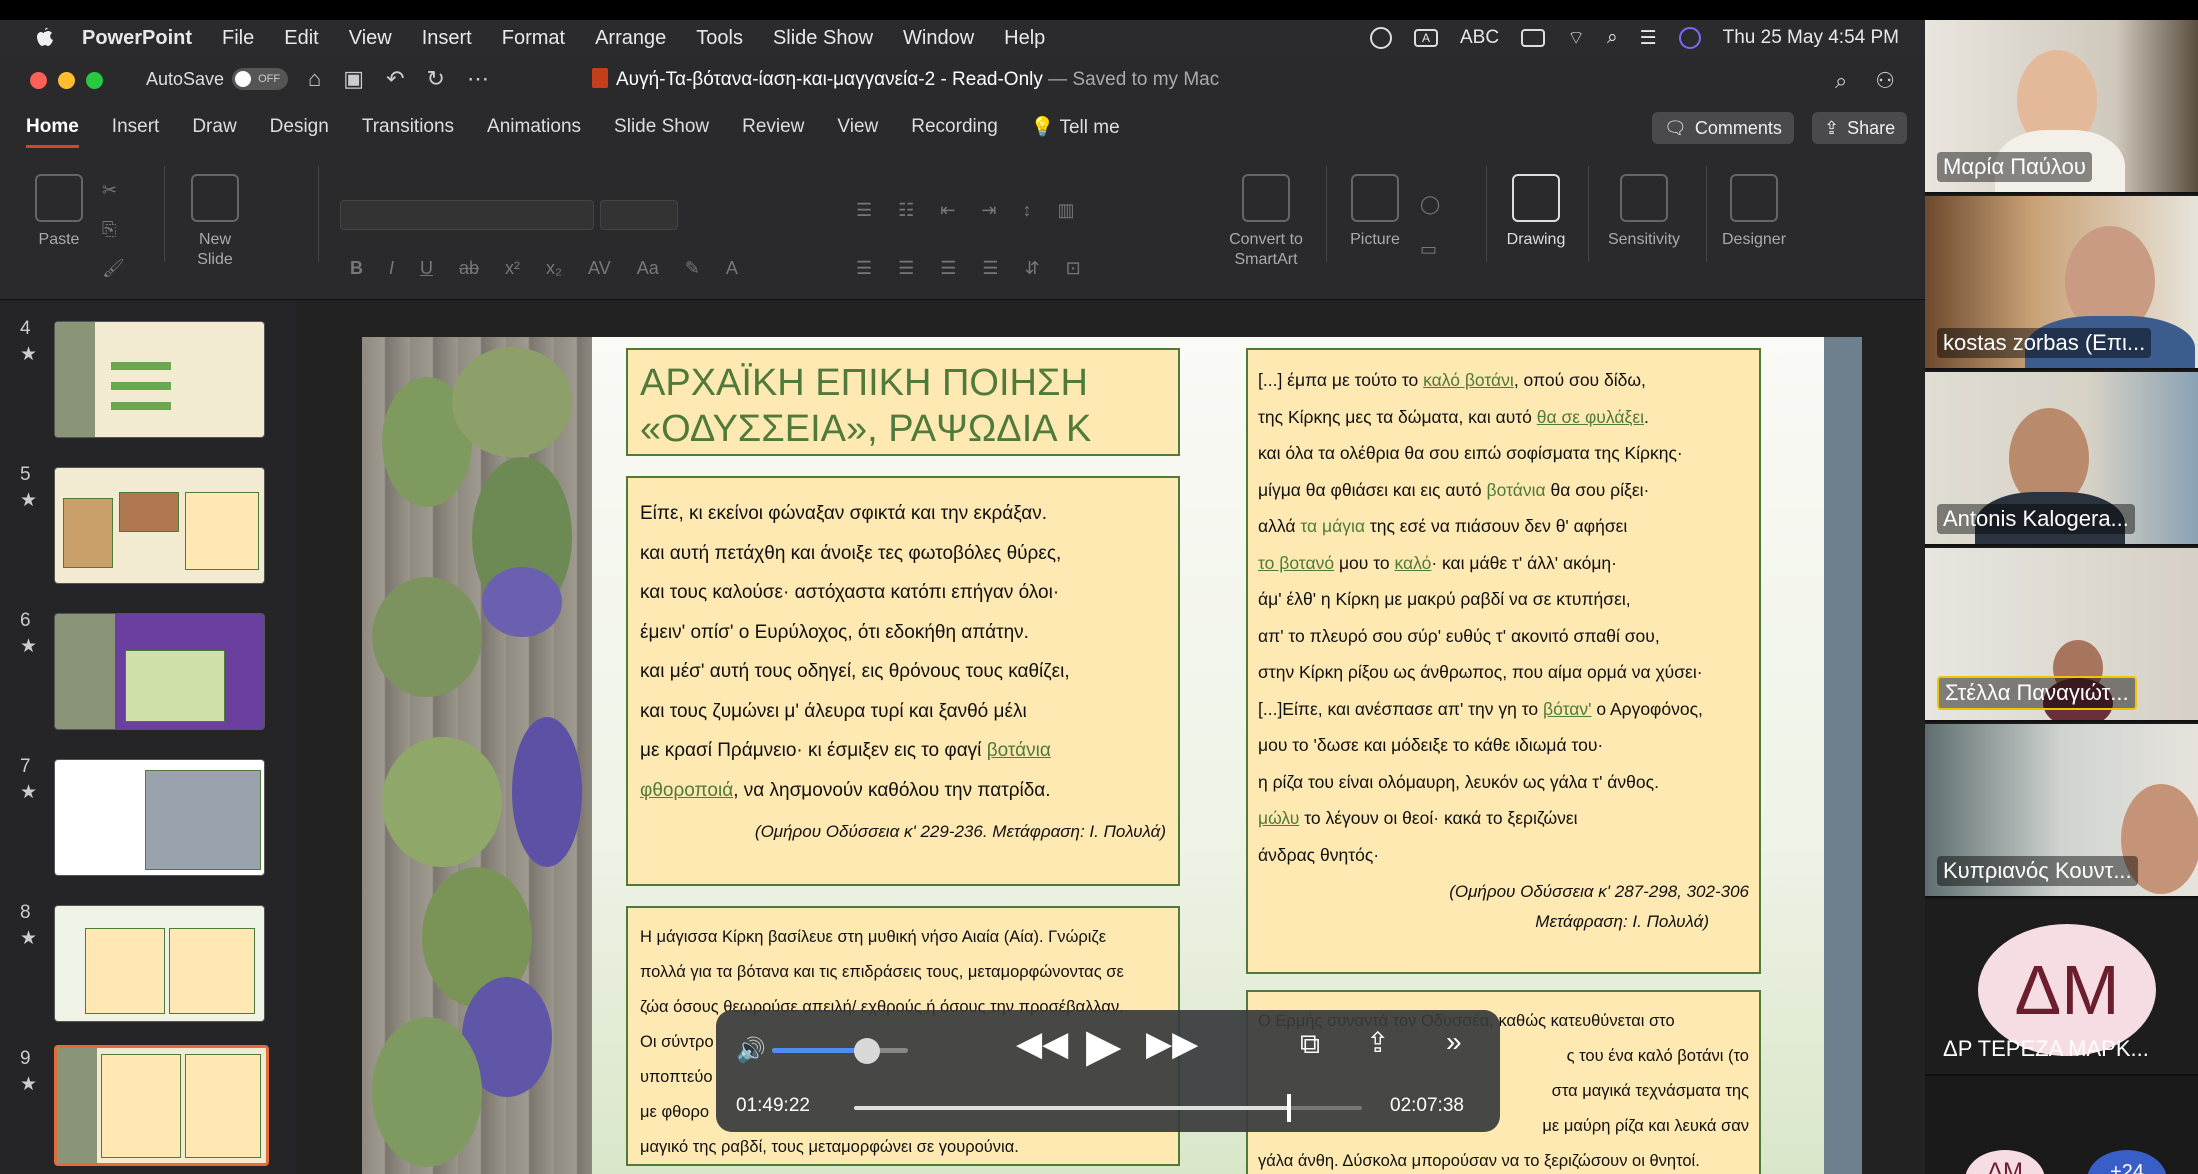  I want to click on tab-view: View, so click(857, 127).